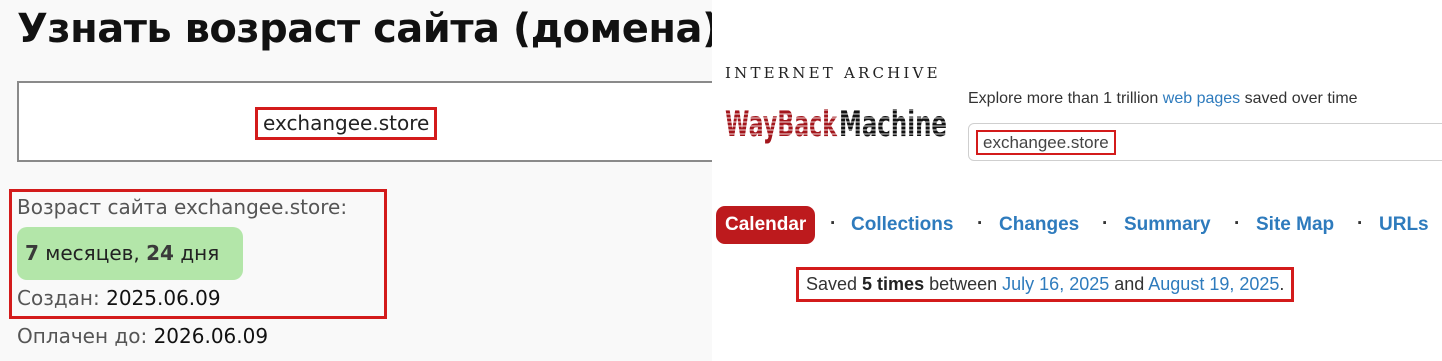 Image resolution: width=1442 pixels, height=361 pixels. What do you see at coordinates (833, 73) in the screenshot?
I see `internet-archive-text: INTERNET ARCHIVE` at bounding box center [833, 73].